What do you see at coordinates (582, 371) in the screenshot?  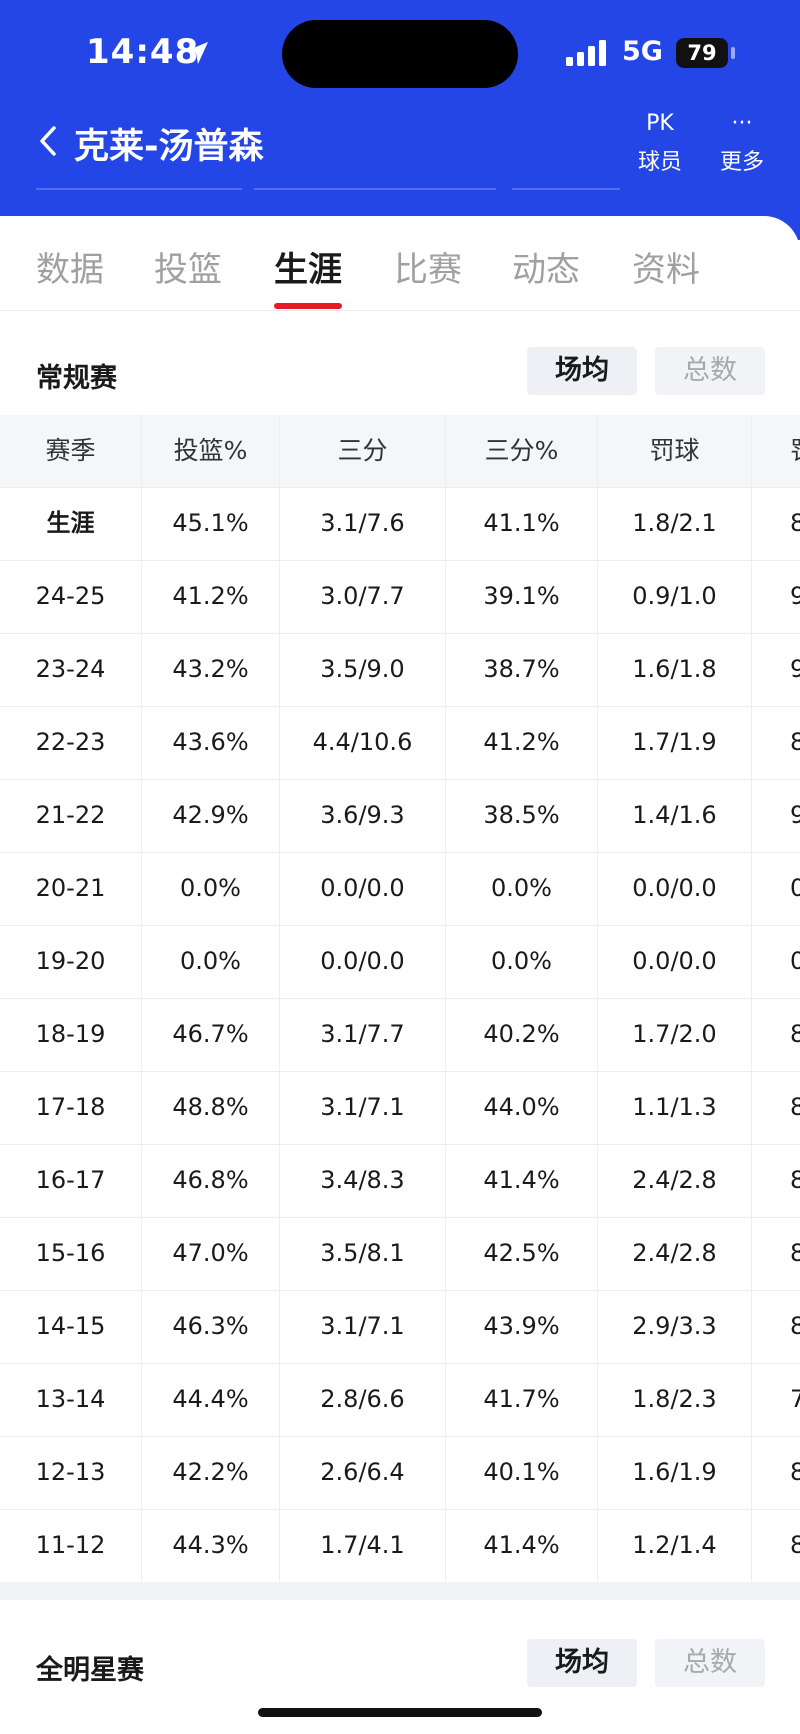 I see `per-game-toggle: 场均` at bounding box center [582, 371].